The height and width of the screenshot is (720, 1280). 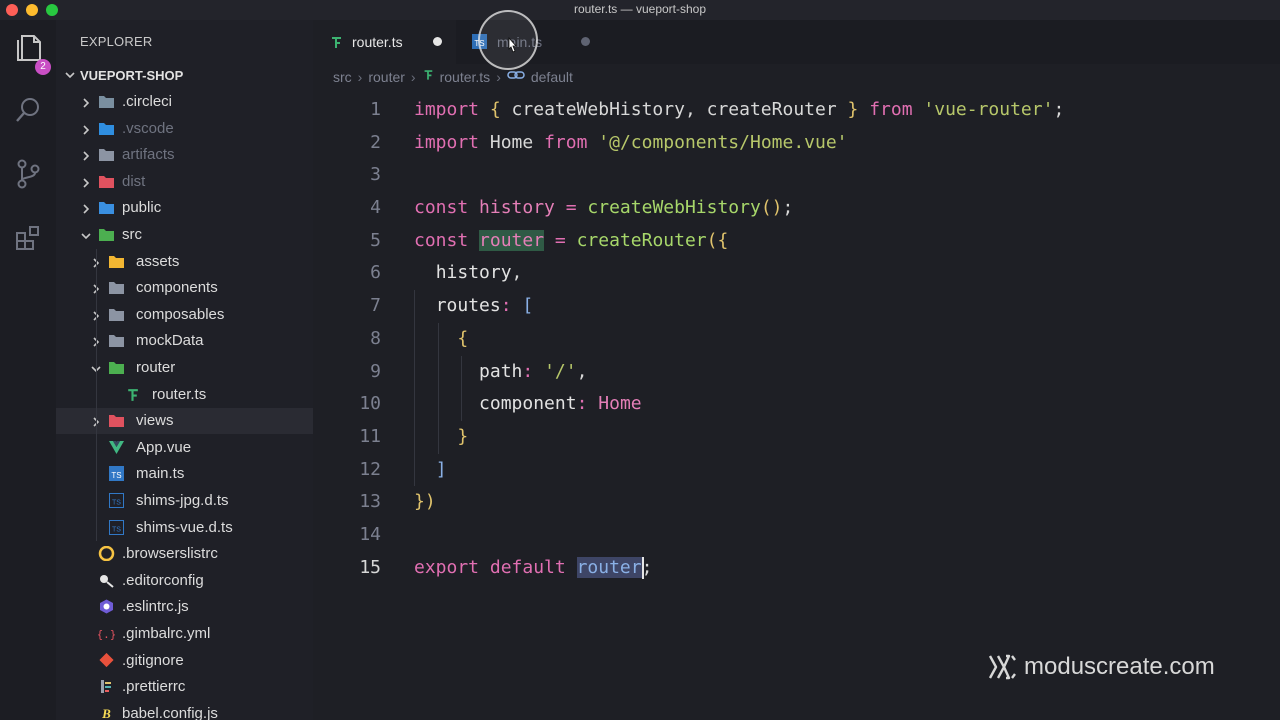 I want to click on line-number: 13, so click(x=370, y=502).